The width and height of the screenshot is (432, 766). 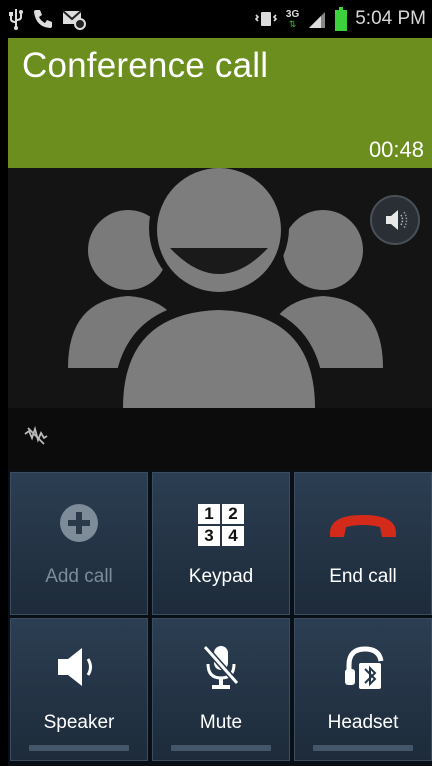 I want to click on signal-icon, so click(x=317, y=20).